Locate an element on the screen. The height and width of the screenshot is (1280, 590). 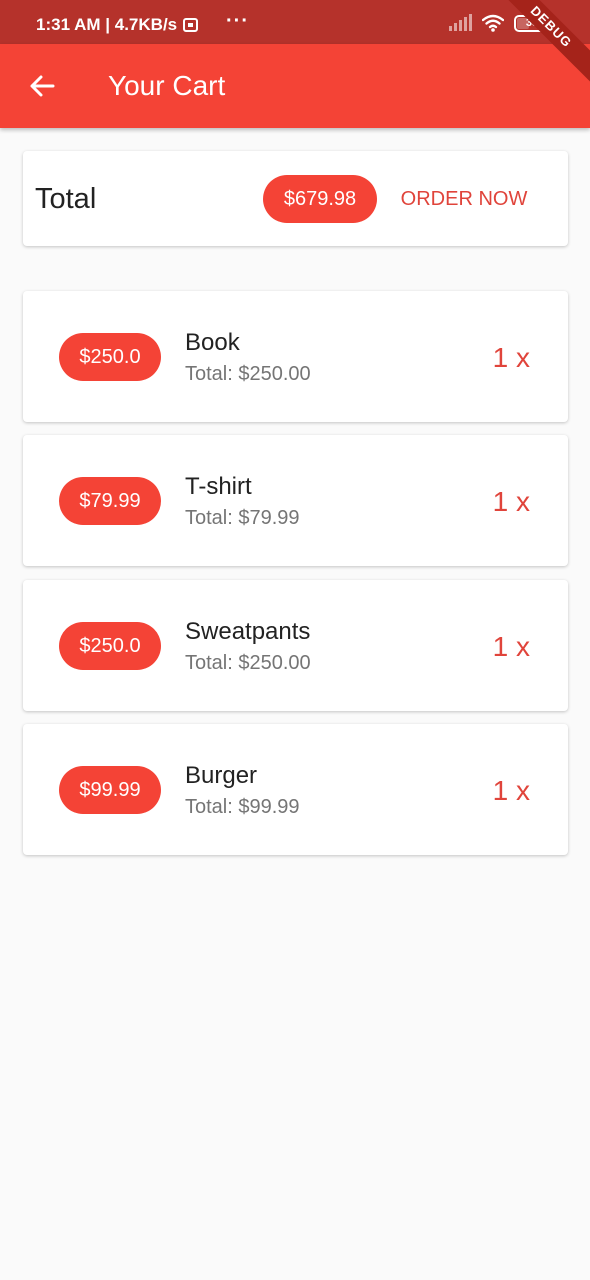
total-amount-chip: $679.98 is located at coordinates (320, 199).